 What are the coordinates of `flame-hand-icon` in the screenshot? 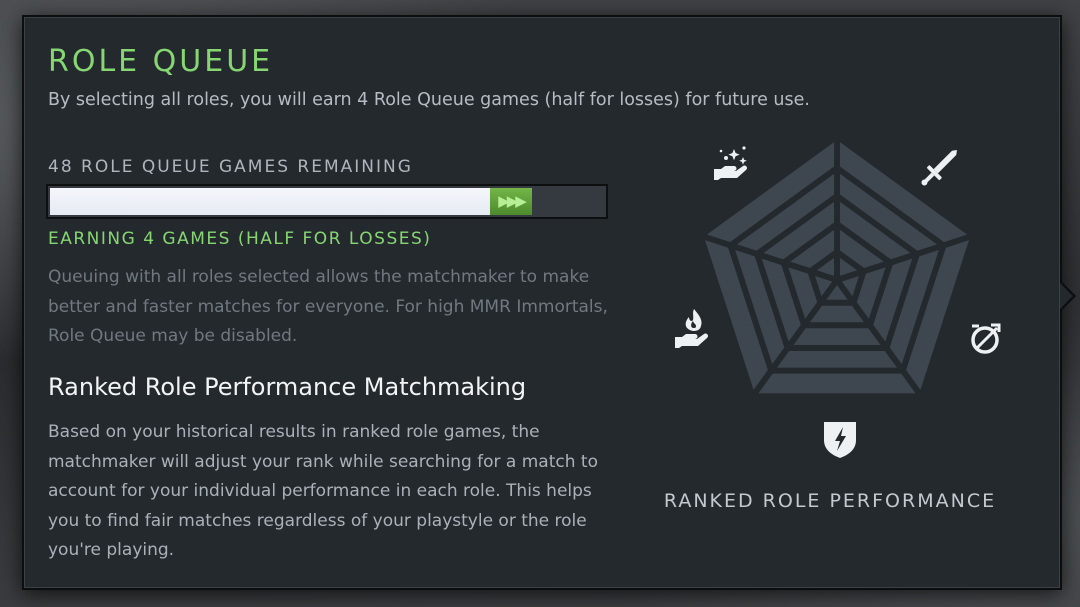 It's located at (691, 328).